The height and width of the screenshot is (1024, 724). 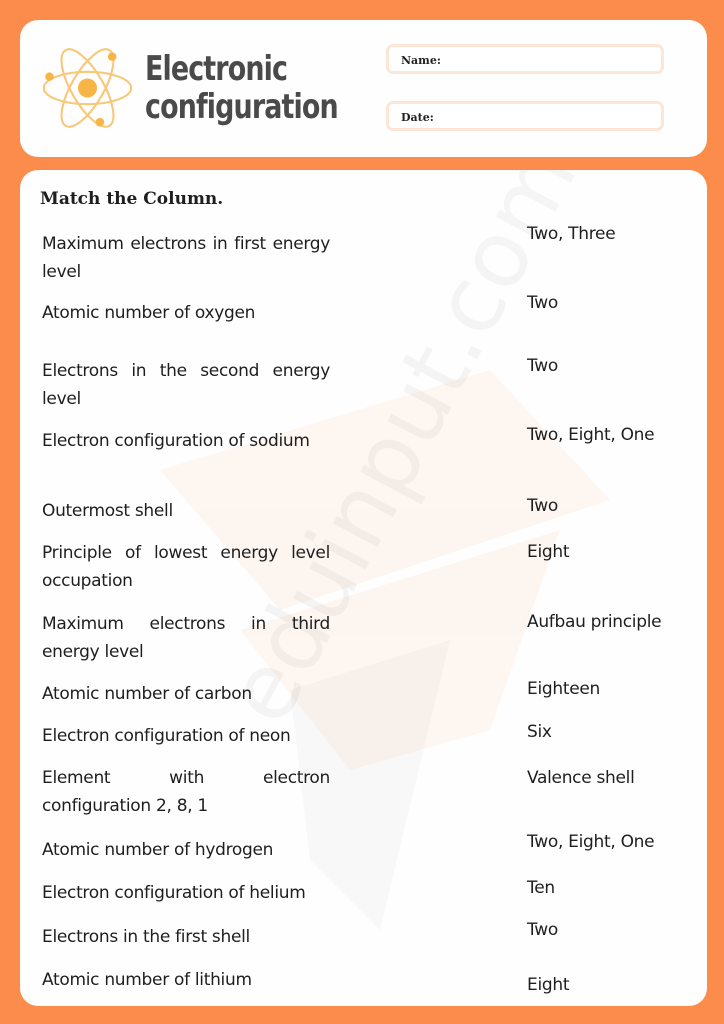 I want to click on left-item: Electrons in the second energy level, so click(x=186, y=385).